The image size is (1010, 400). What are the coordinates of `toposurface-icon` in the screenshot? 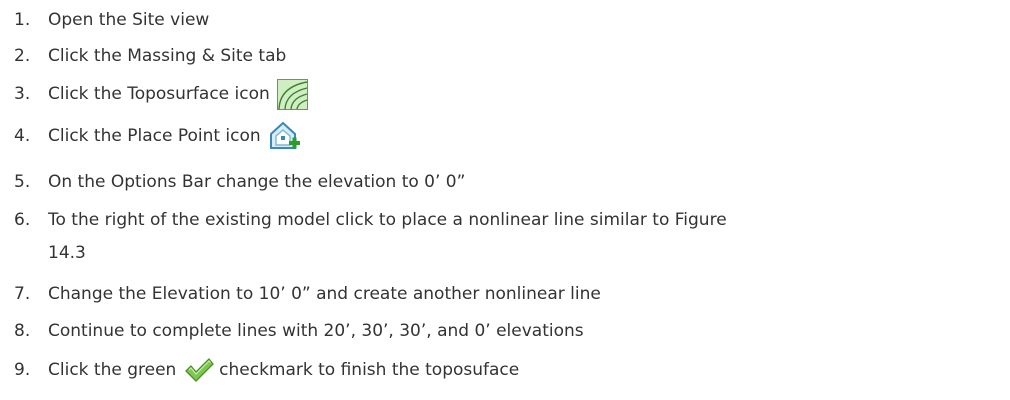 It's located at (293, 94).